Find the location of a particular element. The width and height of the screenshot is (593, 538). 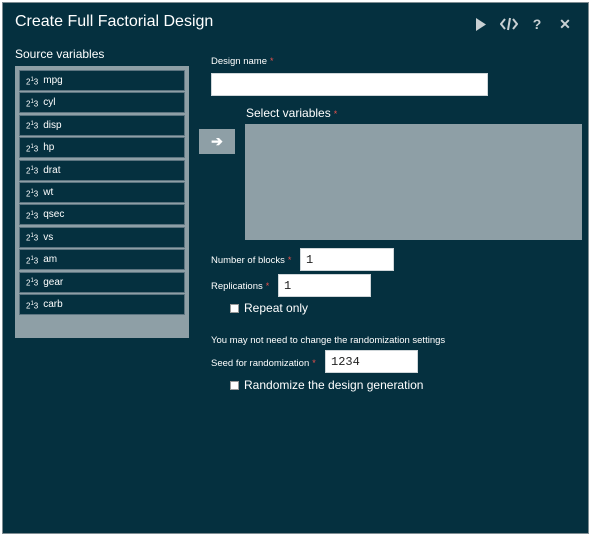

randomize-checkbox-row: Randomize the design generation is located at coordinates (326, 385).